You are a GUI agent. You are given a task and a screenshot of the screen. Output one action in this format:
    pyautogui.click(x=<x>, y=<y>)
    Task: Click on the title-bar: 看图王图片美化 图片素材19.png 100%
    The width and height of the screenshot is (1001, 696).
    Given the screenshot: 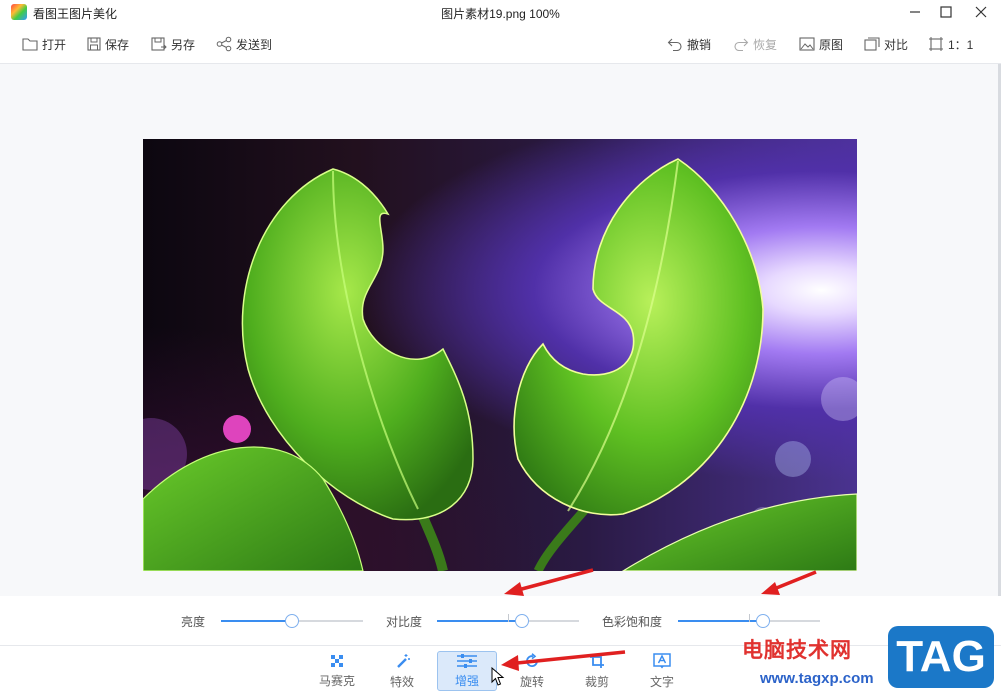 What is the action you would take?
    pyautogui.click(x=500, y=13)
    